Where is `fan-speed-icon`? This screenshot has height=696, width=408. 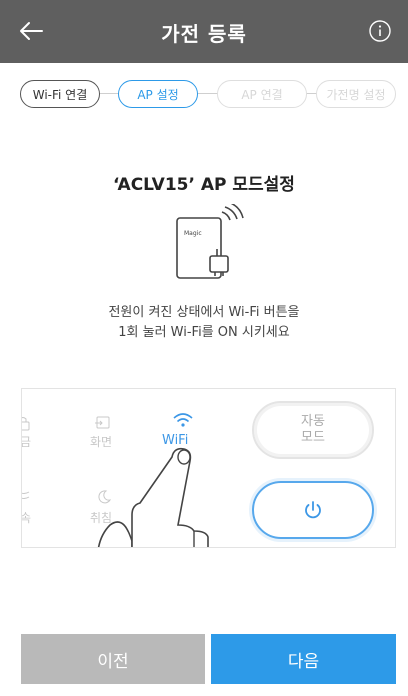 fan-speed-icon is located at coordinates (26, 495).